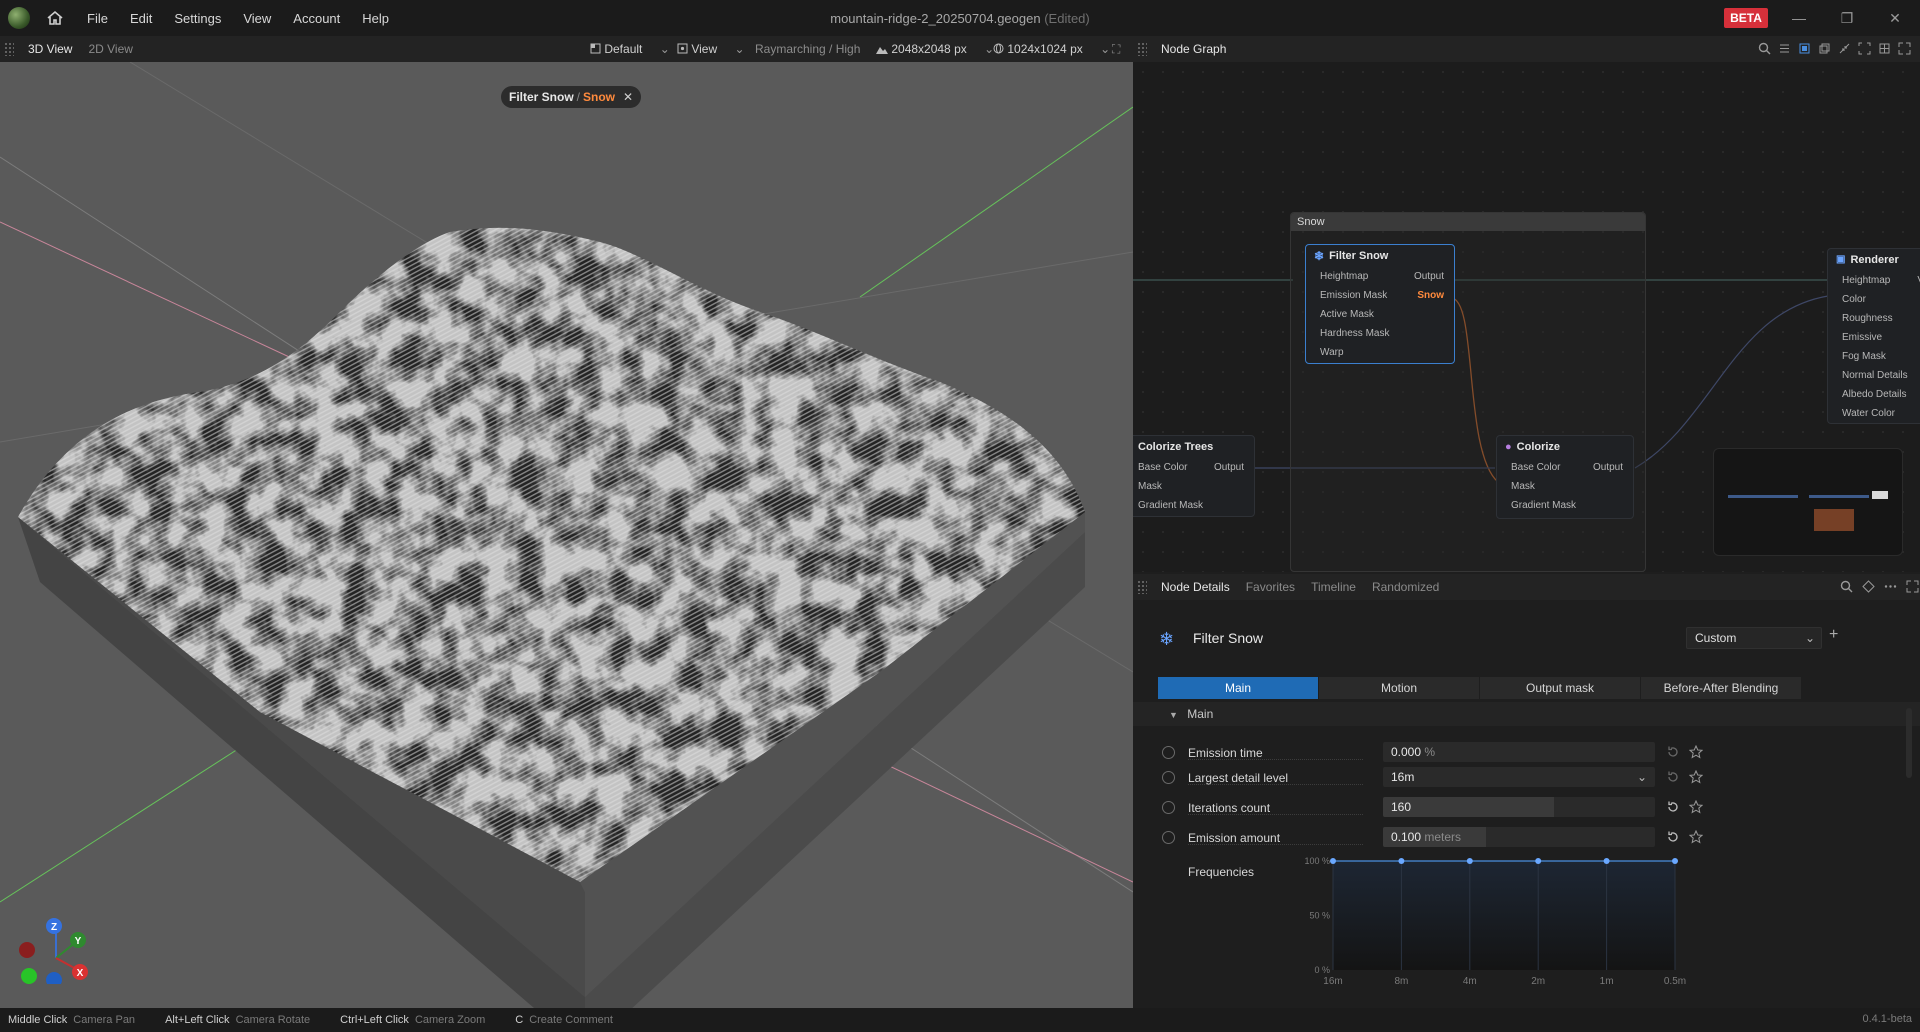 The image size is (1920, 1032). What do you see at coordinates (1874, 260) in the screenshot?
I see `node-header: ▣ Renderer` at bounding box center [1874, 260].